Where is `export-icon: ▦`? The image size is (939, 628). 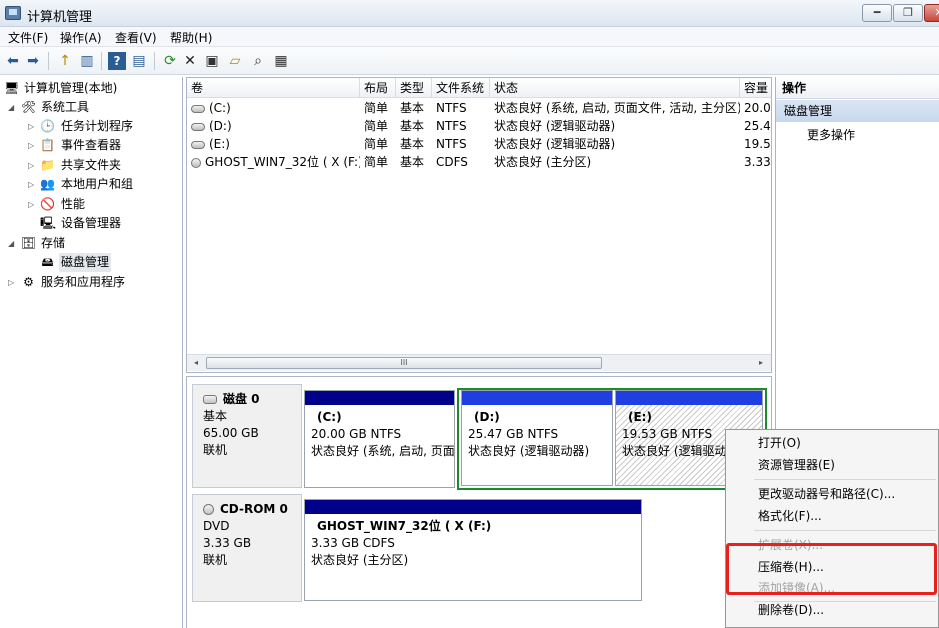 export-icon: ▦ is located at coordinates (281, 61).